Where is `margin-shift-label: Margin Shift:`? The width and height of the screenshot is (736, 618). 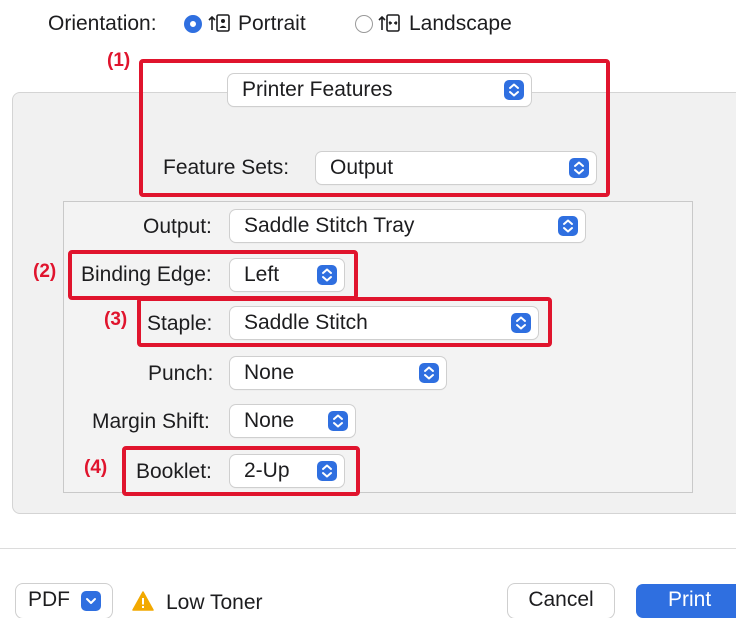
margin-shift-label: Margin Shift: is located at coordinates (151, 421).